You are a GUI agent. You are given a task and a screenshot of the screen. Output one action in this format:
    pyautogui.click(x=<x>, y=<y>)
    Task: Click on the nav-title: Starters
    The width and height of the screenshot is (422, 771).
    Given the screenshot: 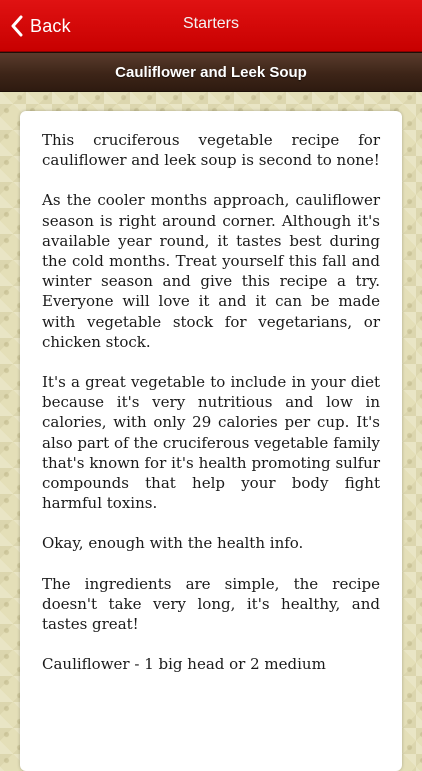 What is the action you would take?
    pyautogui.click(x=210, y=23)
    